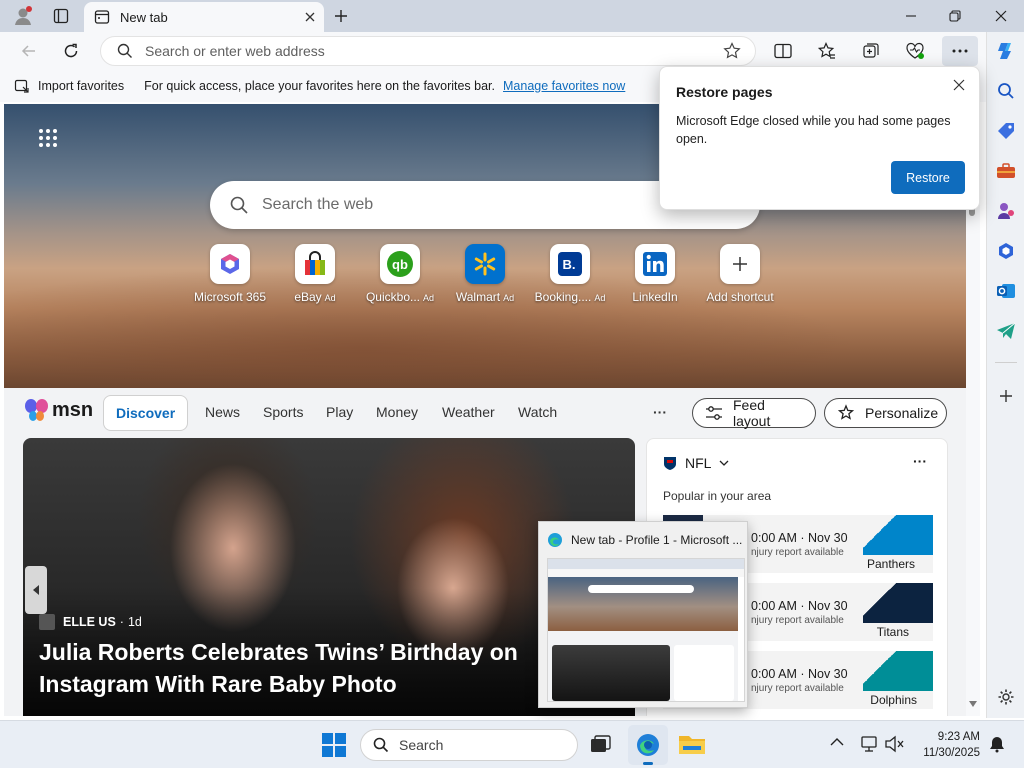  What do you see at coordinates (600, 745) in the screenshot?
I see `task-view-icon` at bounding box center [600, 745].